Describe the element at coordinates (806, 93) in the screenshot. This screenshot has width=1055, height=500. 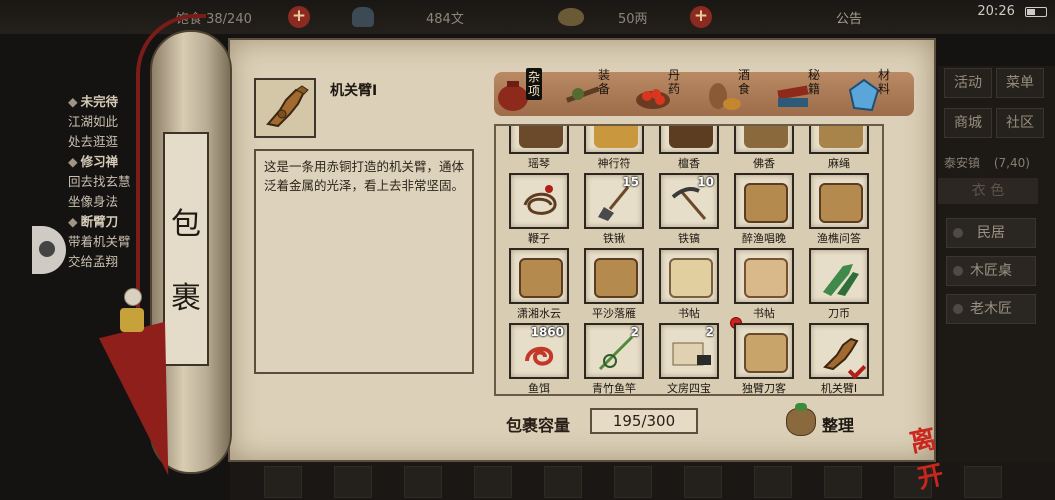
I see `tab-manuals: 秘籍` at that location.